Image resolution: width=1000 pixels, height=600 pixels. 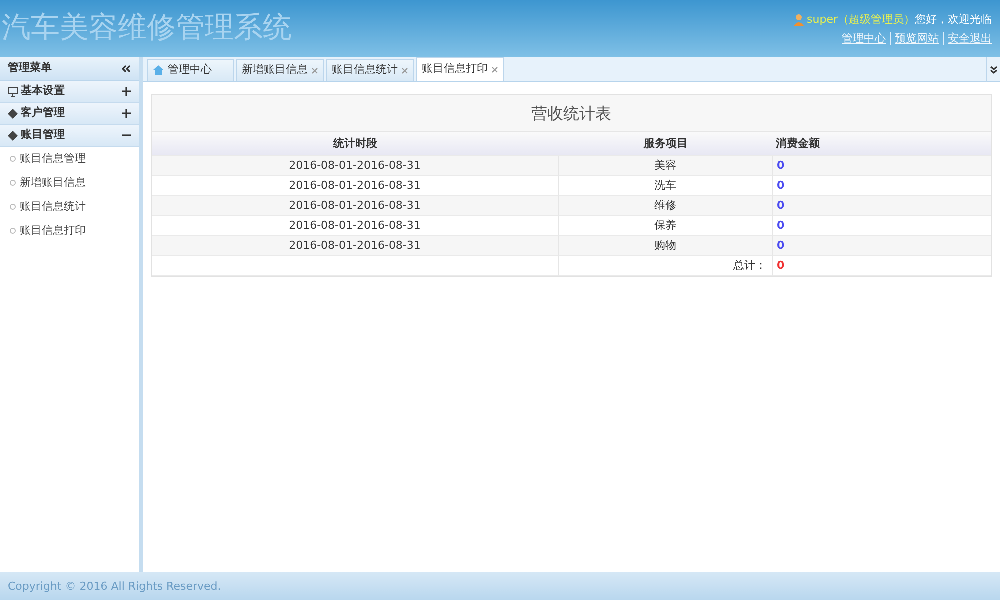 I want to click on sidebar-item: 新增账目信息, so click(x=69, y=183).